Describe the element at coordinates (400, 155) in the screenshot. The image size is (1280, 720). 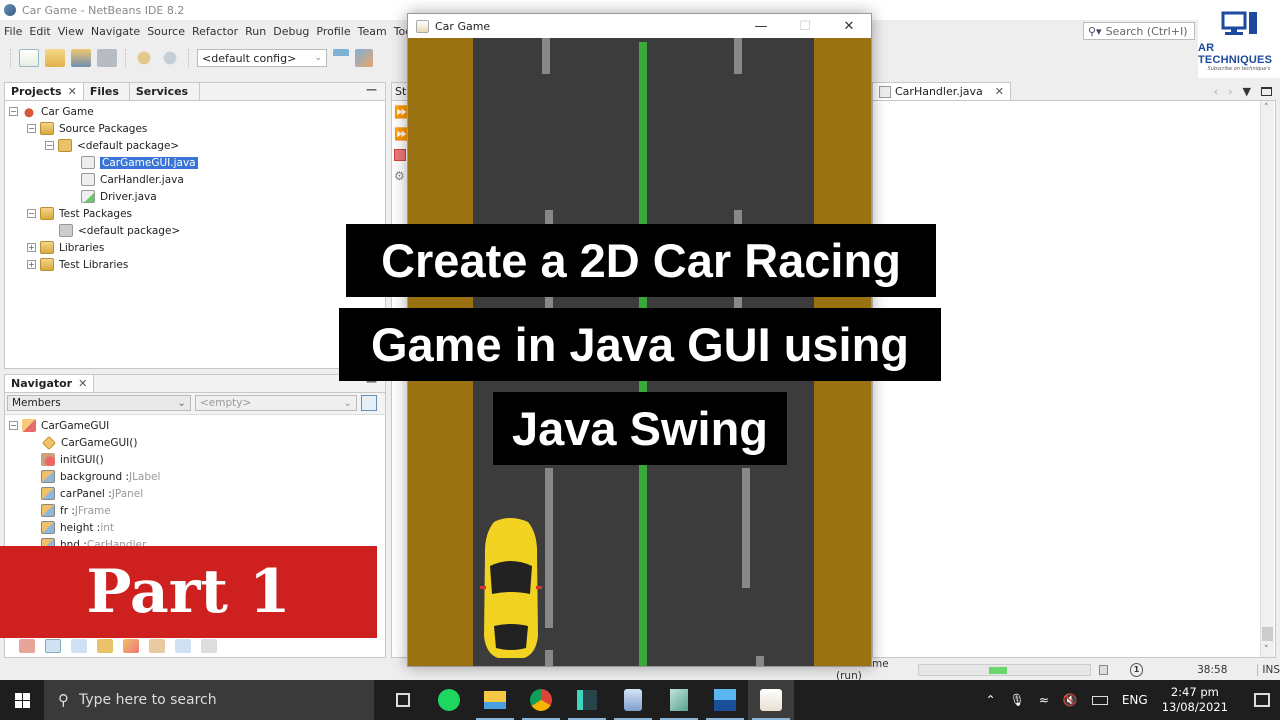
I see `stop-icon` at that location.